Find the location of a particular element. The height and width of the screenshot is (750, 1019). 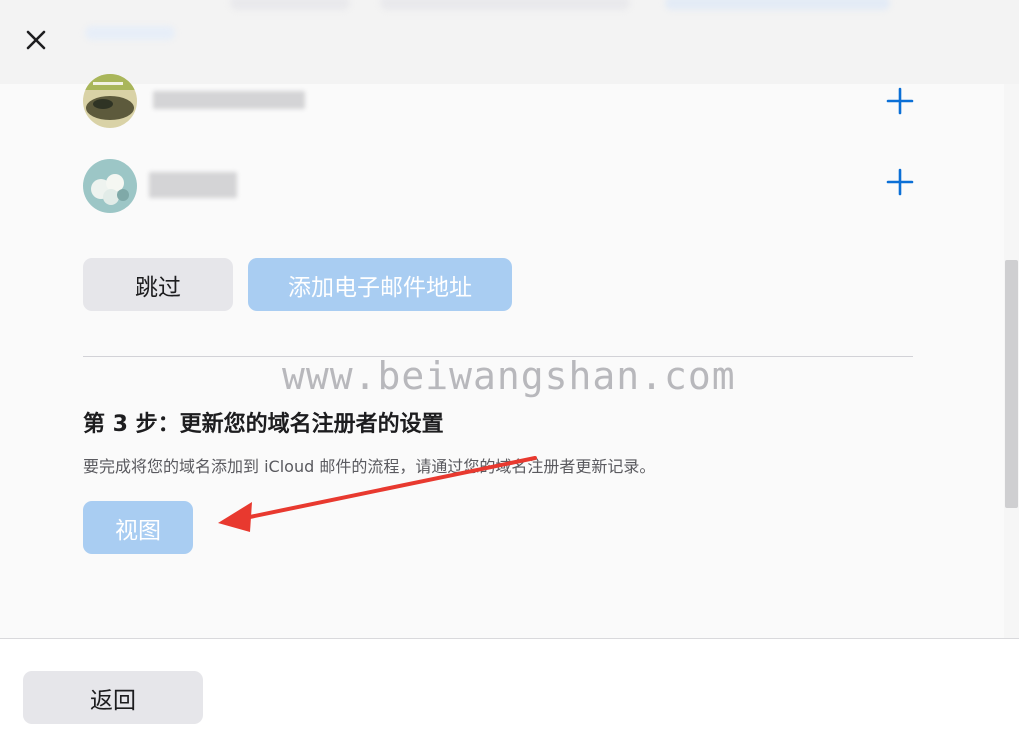

close-icon is located at coordinates (36, 40).